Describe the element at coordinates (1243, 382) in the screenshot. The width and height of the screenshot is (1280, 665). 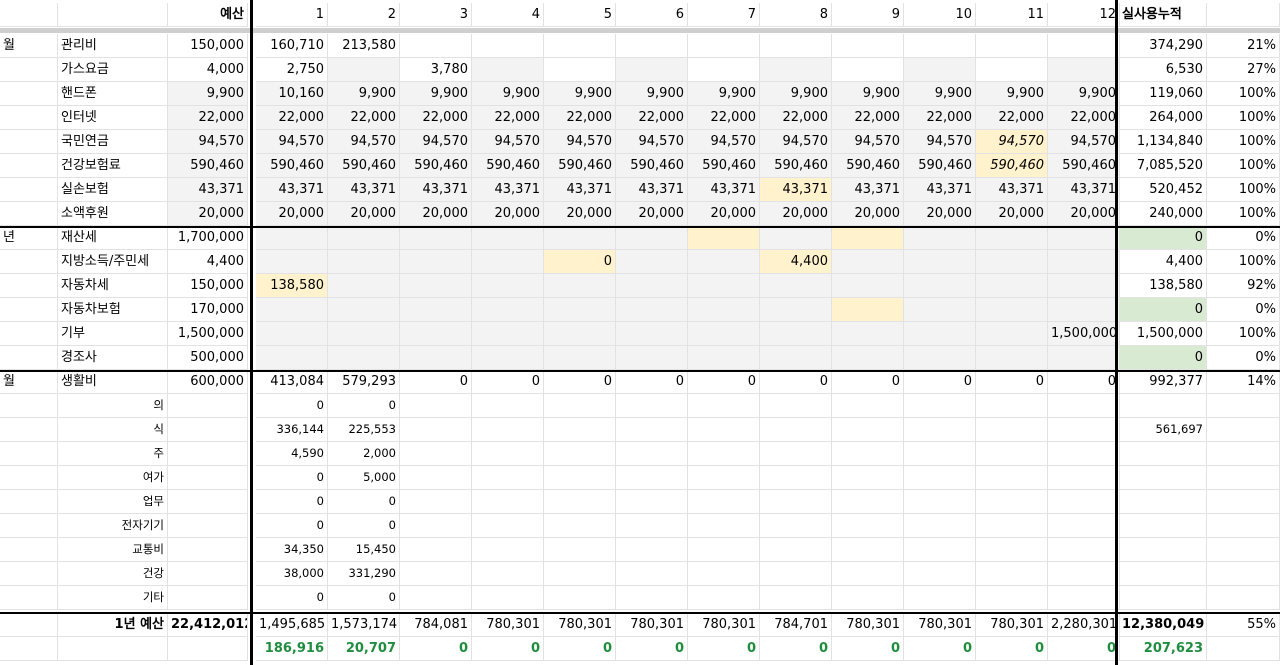
I see `pct-cell: 14%` at that location.